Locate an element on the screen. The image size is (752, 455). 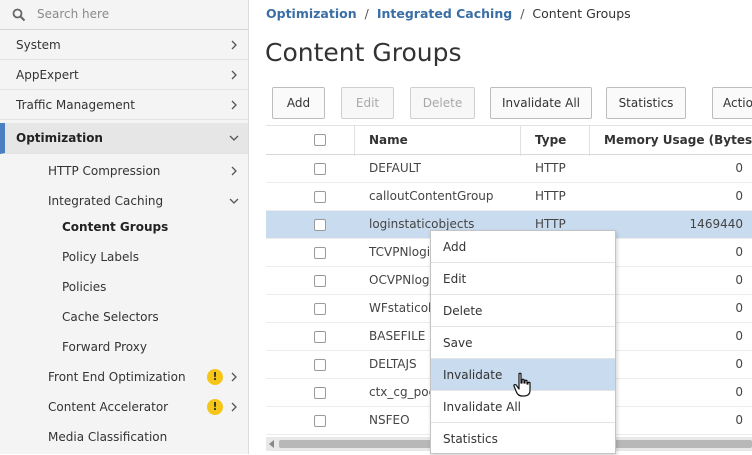
sidebar-item-traffic-management: Traffic Management is located at coordinates (124, 105).